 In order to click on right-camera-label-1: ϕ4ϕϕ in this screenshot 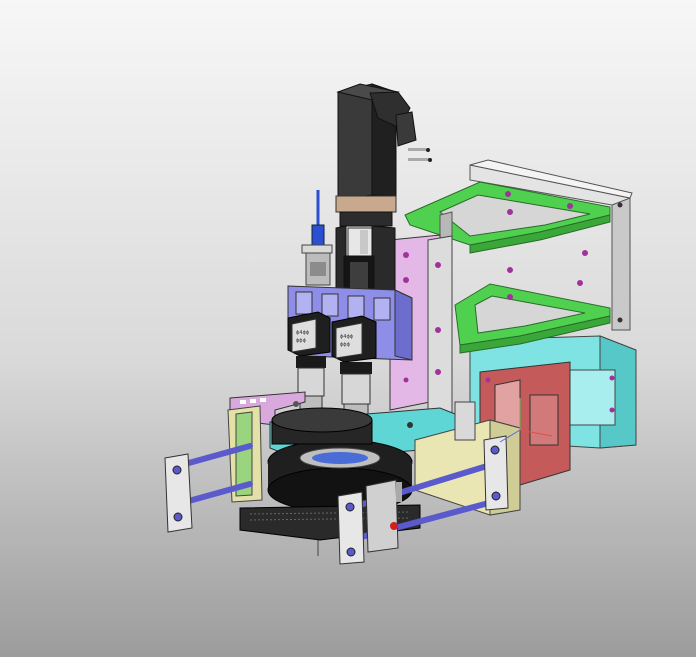, I will do `click(347, 337)`.